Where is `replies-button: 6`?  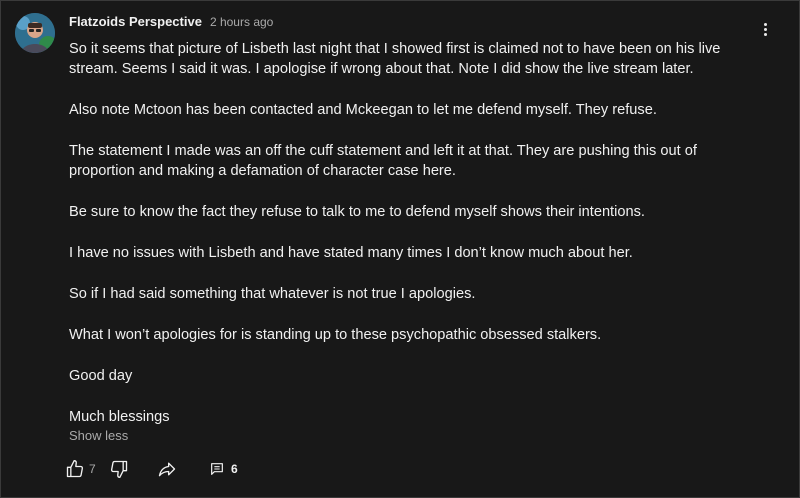 replies-button: 6 is located at coordinates (223, 469).